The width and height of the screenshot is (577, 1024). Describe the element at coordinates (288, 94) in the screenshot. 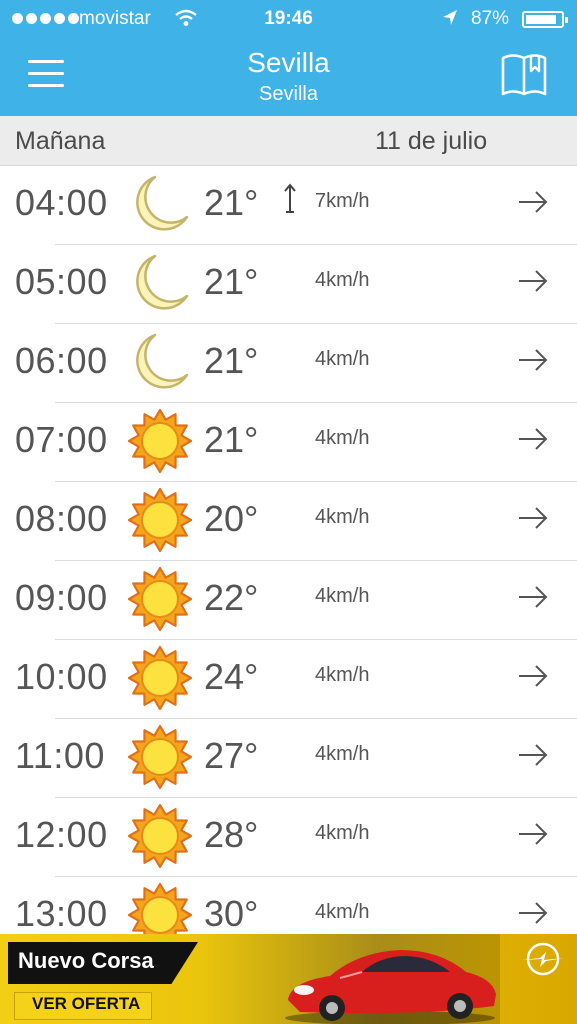

I see `page-subtitle: Sevilla` at that location.